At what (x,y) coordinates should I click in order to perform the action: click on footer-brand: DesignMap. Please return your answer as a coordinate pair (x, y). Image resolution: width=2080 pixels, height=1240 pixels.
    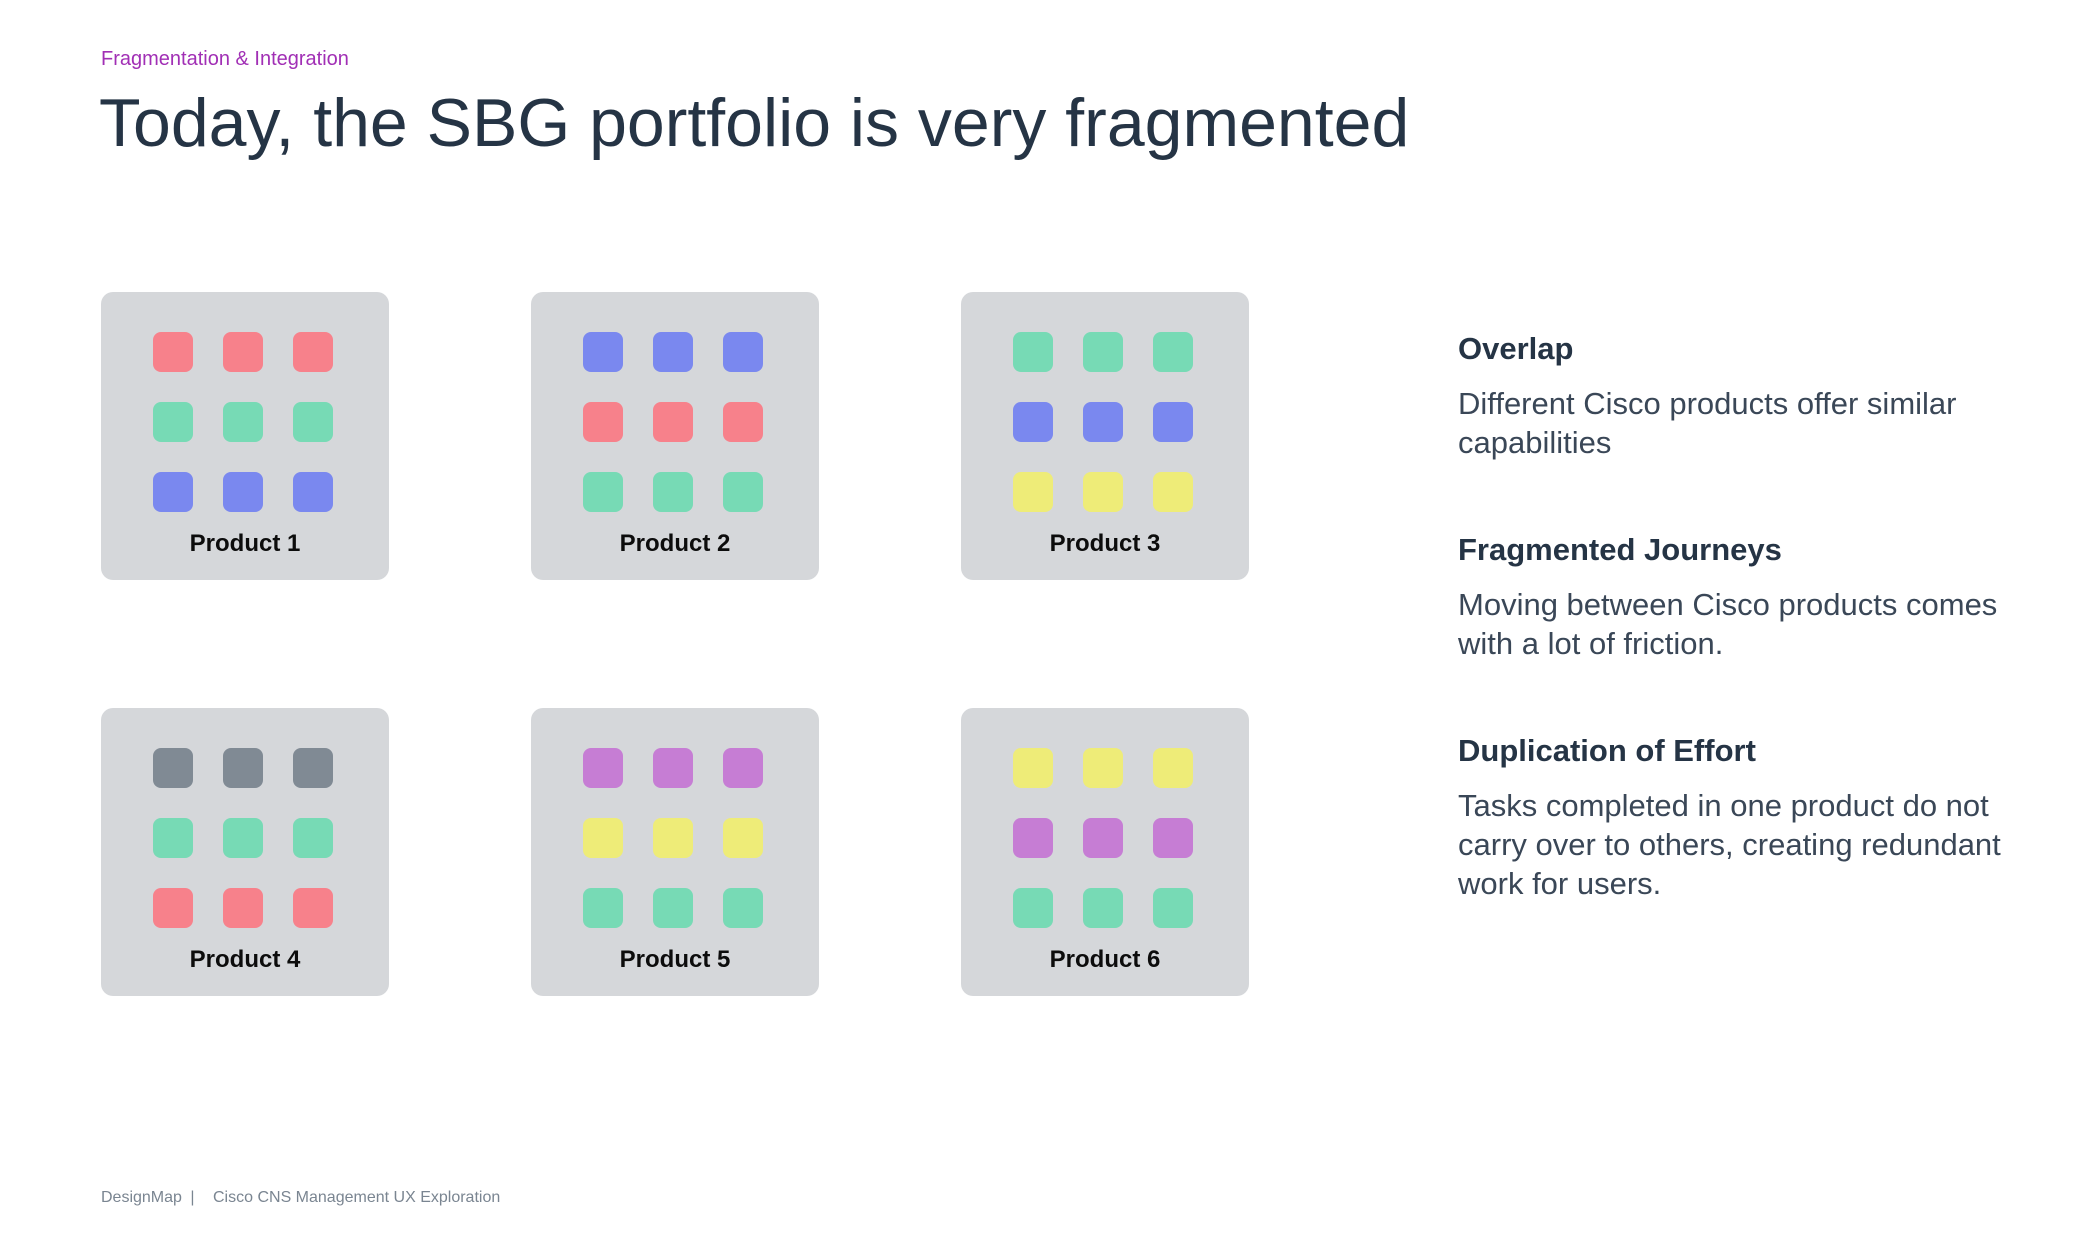
    Looking at the image, I should click on (141, 1197).